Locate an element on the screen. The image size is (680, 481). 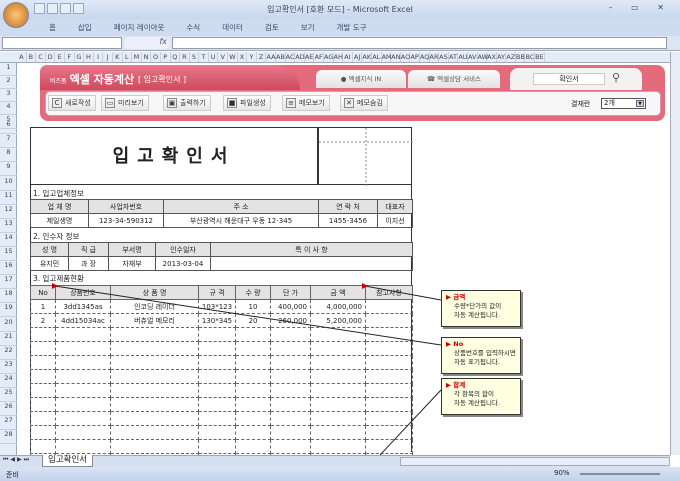
toolbar-button-2: ▣ 출력하기 is located at coordinates (187, 103).